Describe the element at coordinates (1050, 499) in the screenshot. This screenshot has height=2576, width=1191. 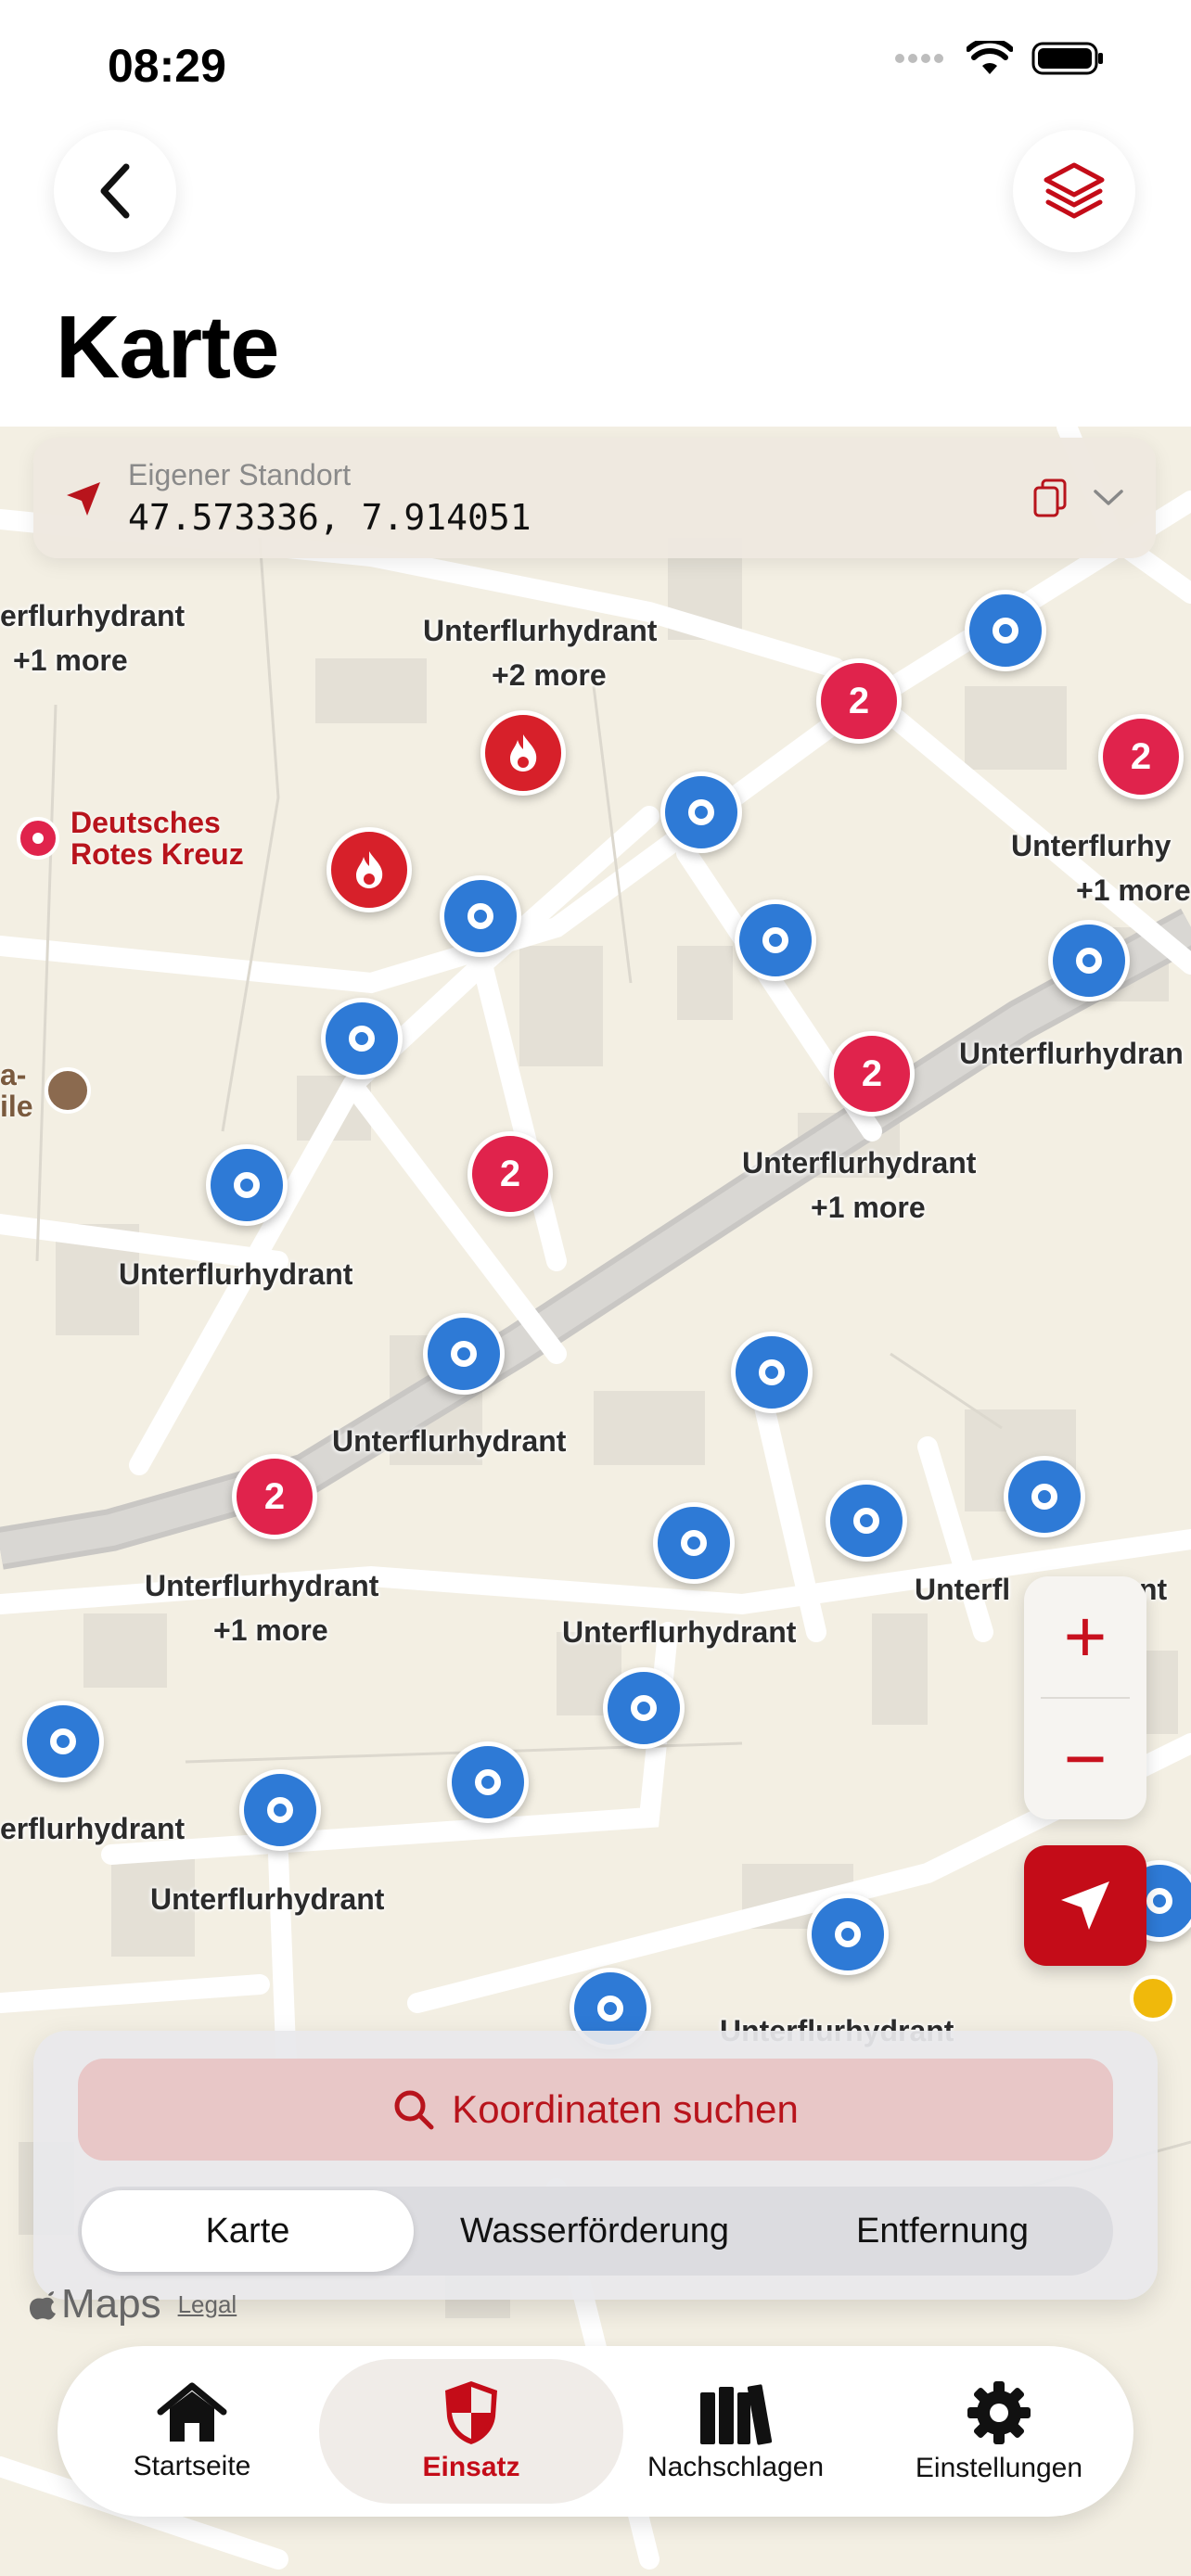
I see `copy-icon` at that location.